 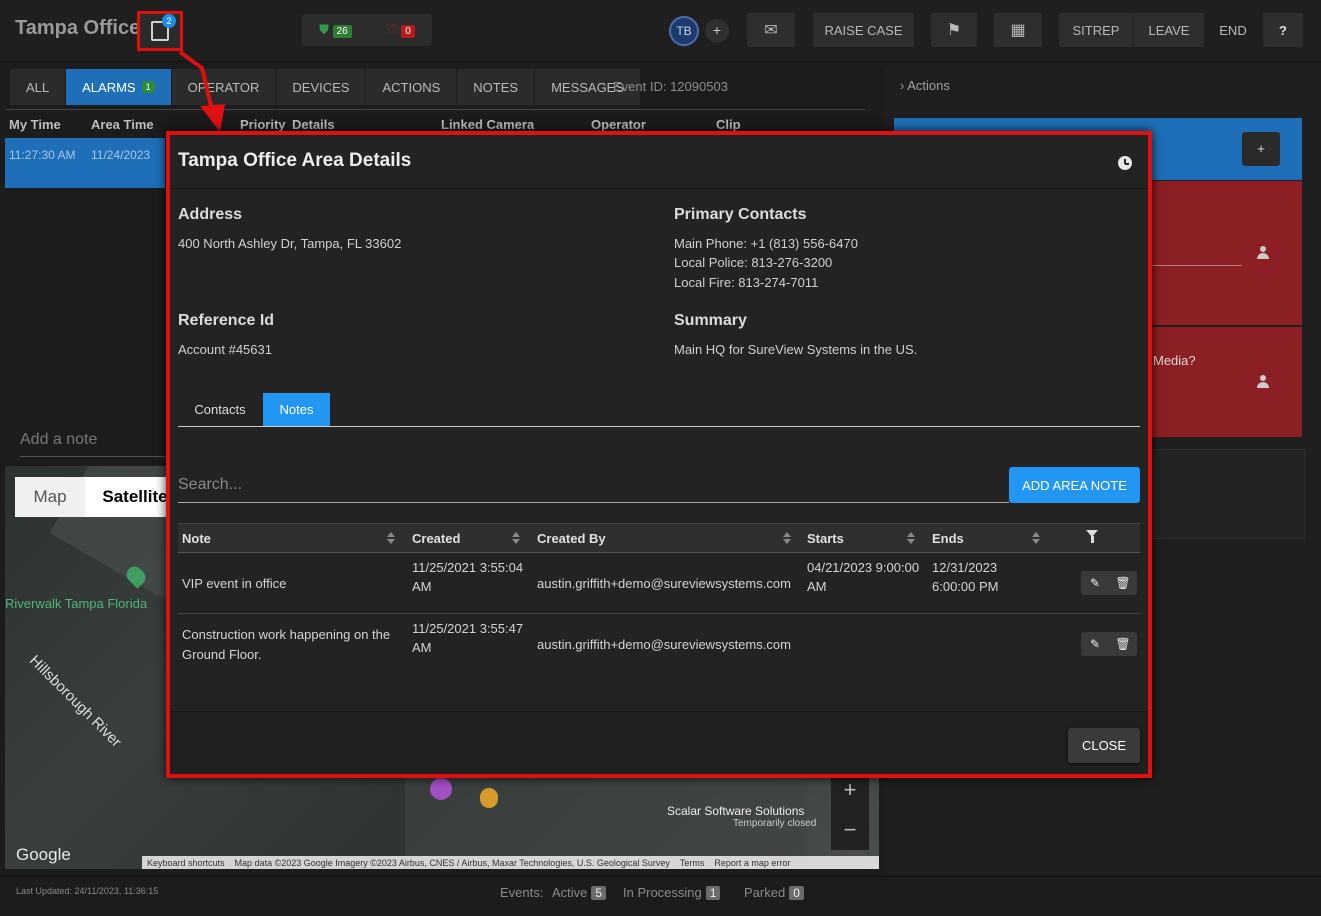 I want to click on parked-count: 0, so click(x=796, y=892).